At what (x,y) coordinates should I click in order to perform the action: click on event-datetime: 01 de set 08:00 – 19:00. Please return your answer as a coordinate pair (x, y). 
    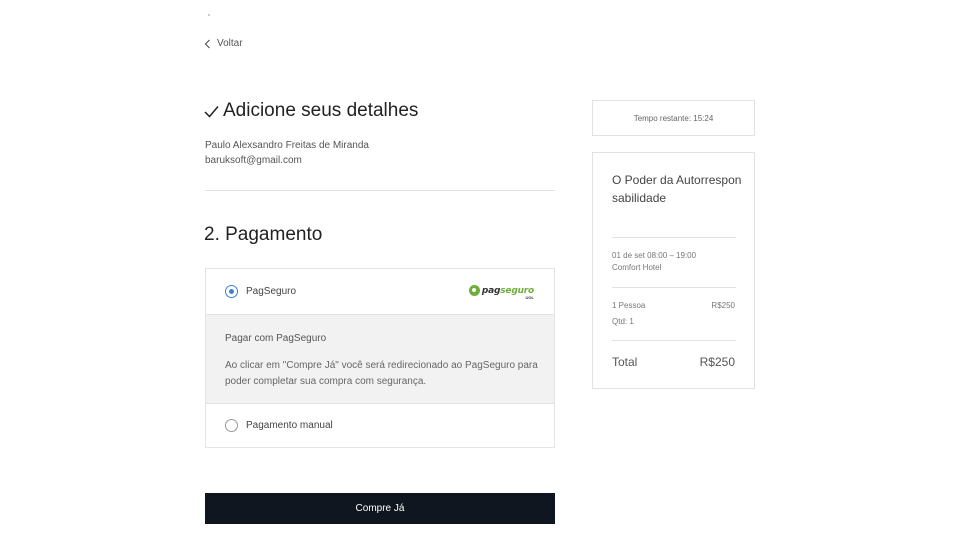
    Looking at the image, I should click on (654, 255).